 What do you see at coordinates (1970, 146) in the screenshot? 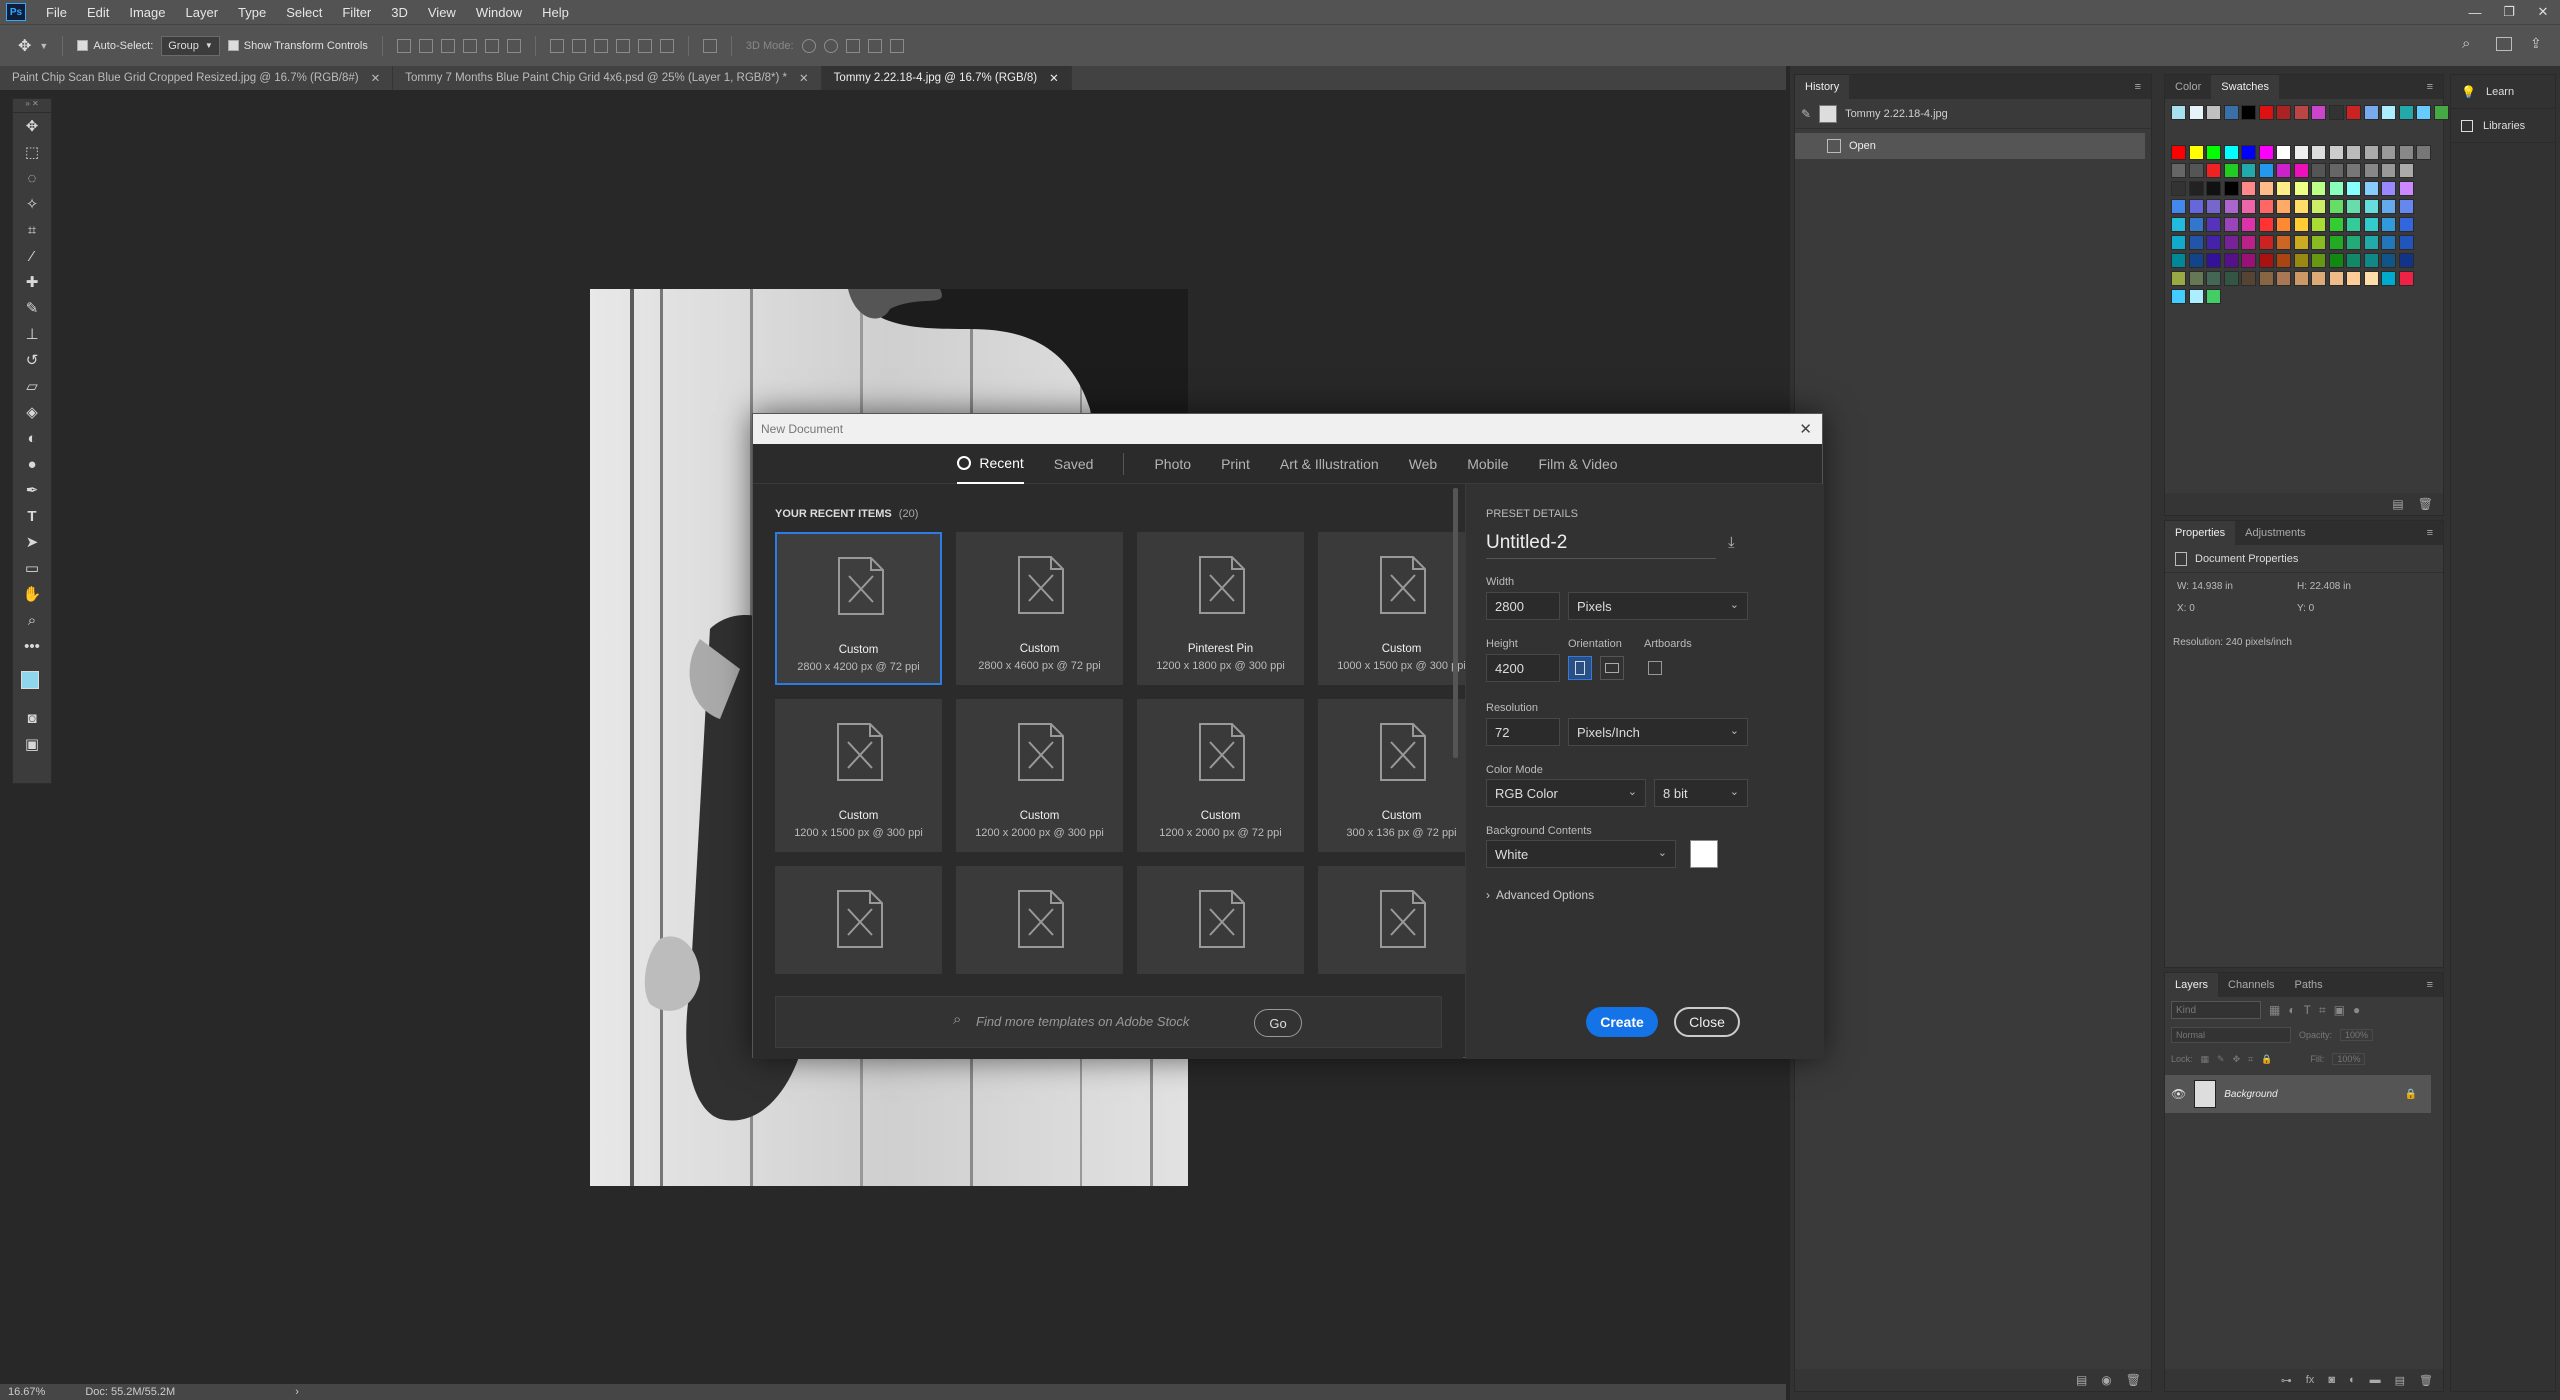
I see `history-step-open: Open` at bounding box center [1970, 146].